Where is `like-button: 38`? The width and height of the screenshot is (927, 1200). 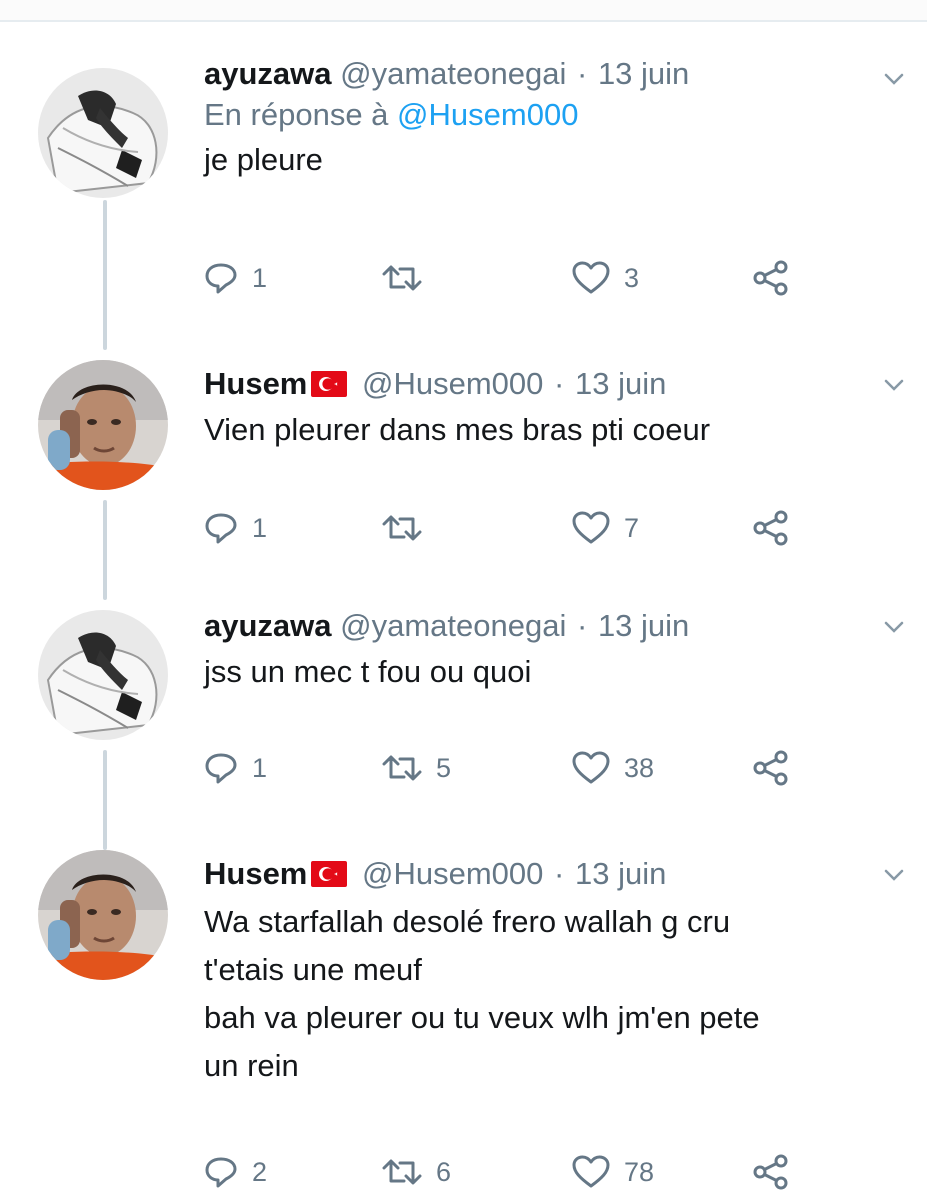
like-button: 38 is located at coordinates (613, 768).